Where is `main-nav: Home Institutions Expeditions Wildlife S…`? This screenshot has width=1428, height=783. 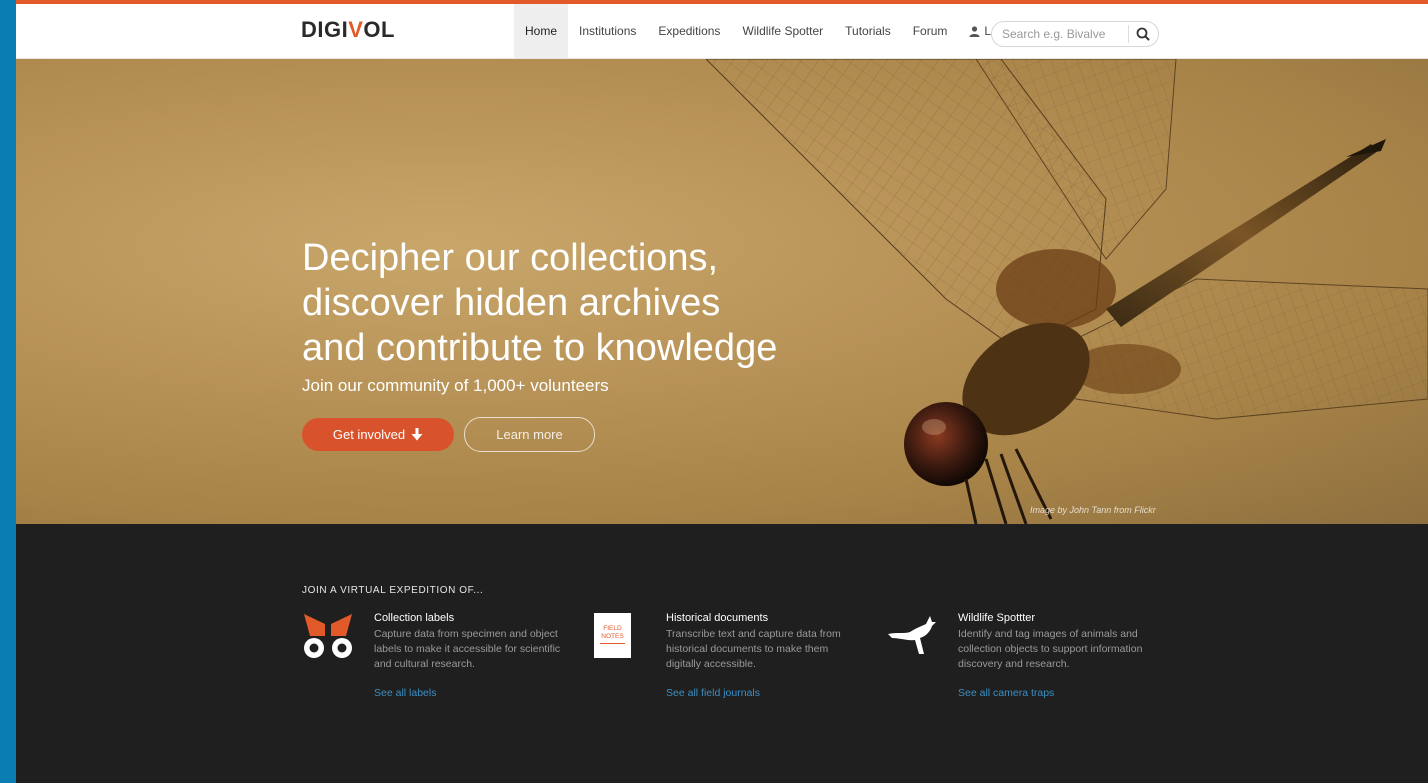
main-nav: Home Institutions Expeditions Wildlife S… is located at coordinates (771, 31).